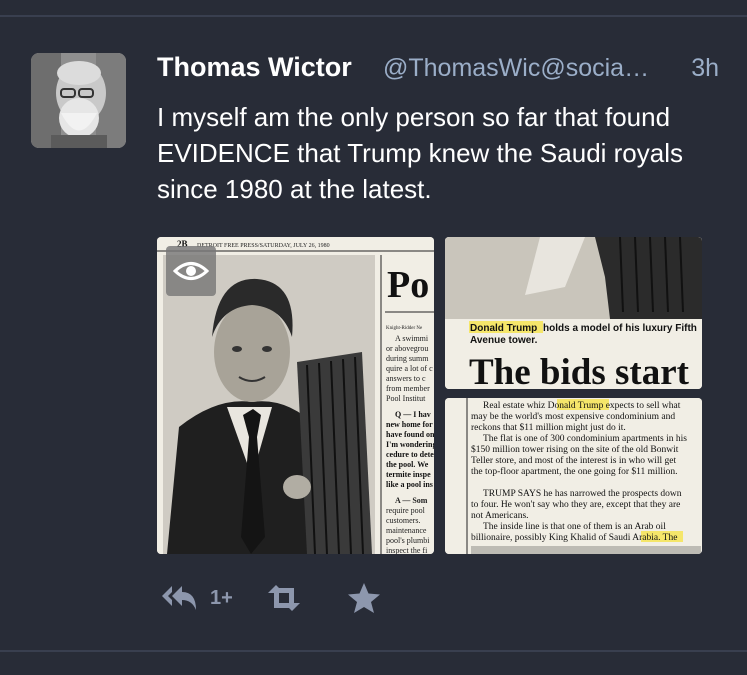 The height and width of the screenshot is (675, 747). I want to click on hide-media-button, so click(191, 271).